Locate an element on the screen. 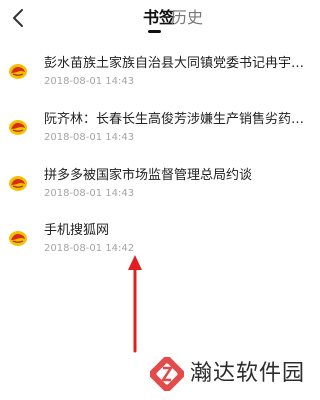 This screenshot has height=400, width=320. watermark-text: 瀚达软件园 is located at coordinates (248, 373).